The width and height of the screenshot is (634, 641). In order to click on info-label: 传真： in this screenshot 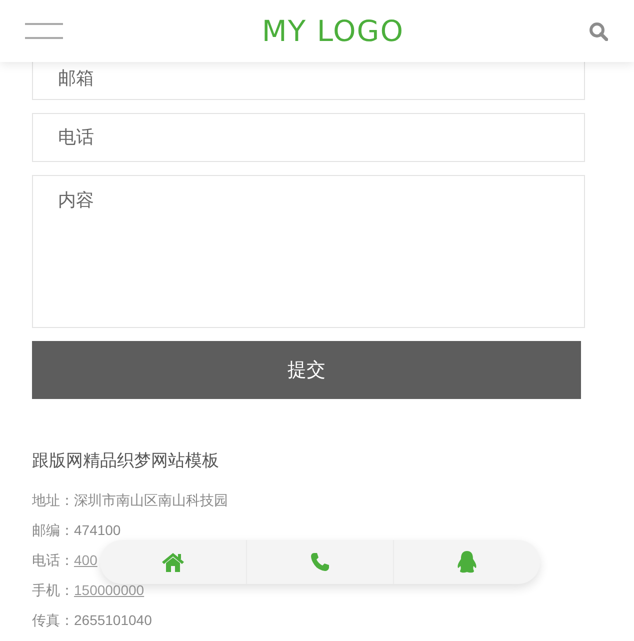, I will do `click(53, 620)`.